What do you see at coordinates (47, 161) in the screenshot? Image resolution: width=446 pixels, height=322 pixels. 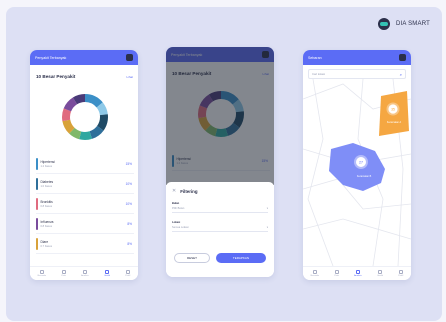 I see `item-name: Hipertensi` at bounding box center [47, 161].